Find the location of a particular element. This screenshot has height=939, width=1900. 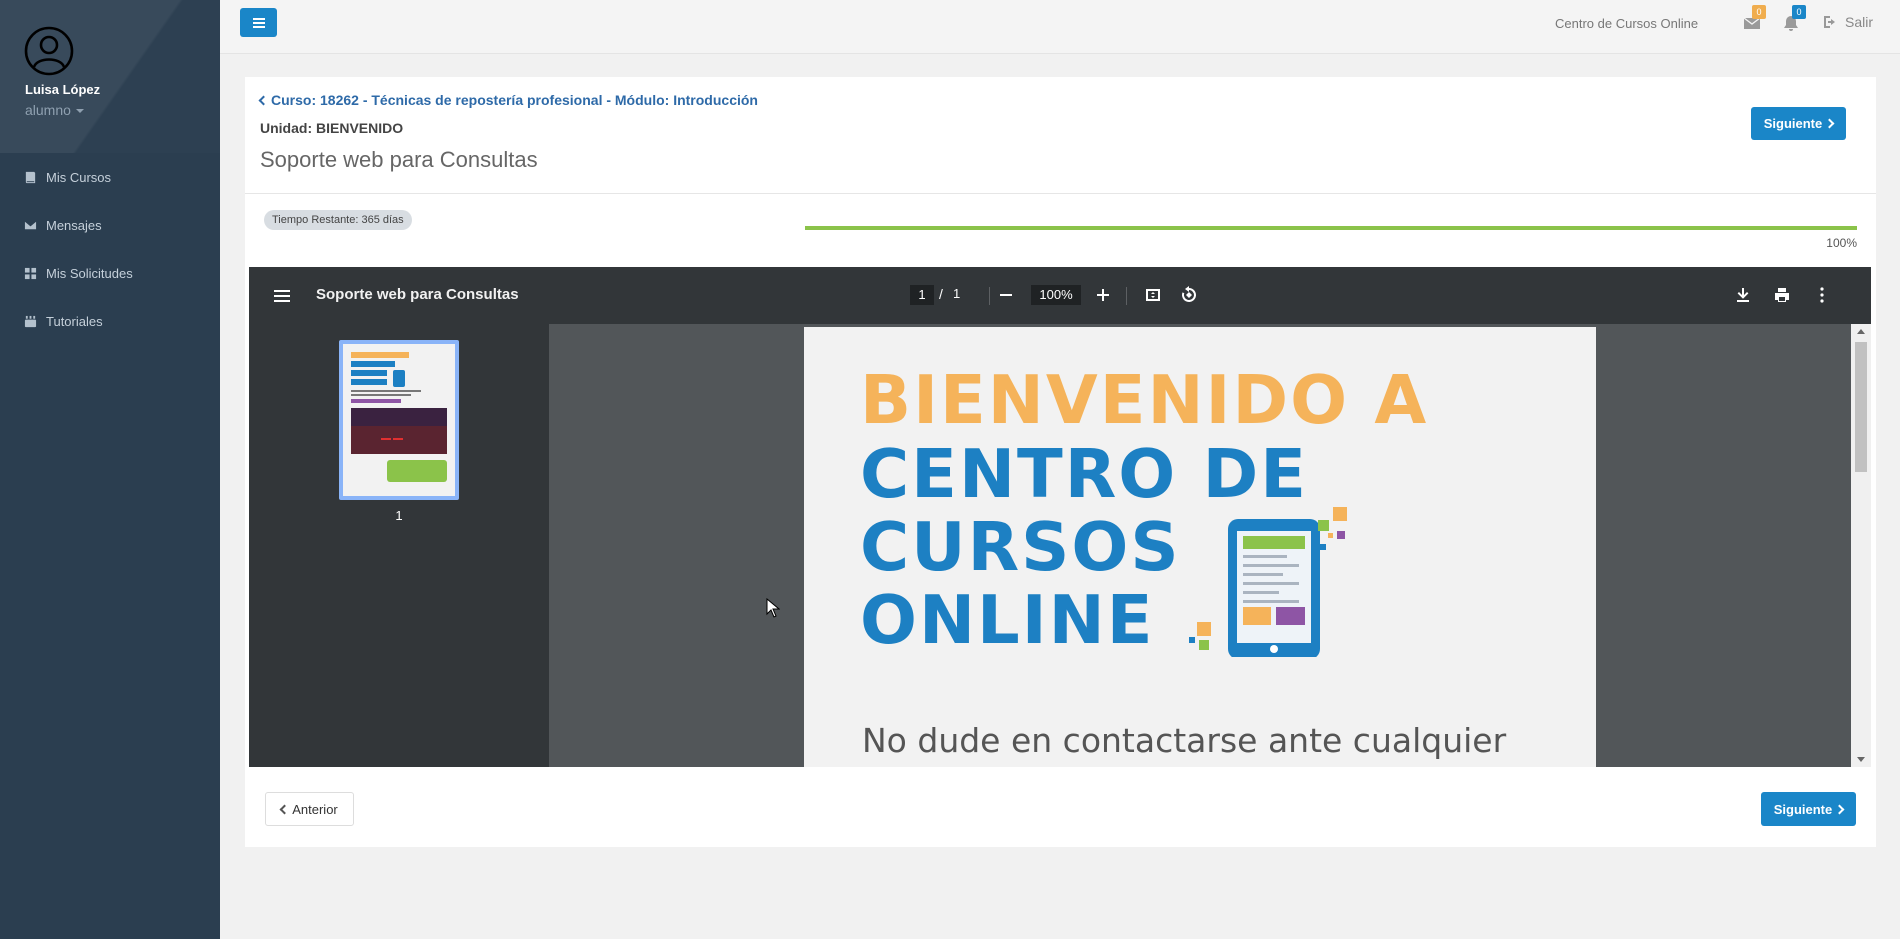

total-pages: 1 is located at coordinates (957, 293).